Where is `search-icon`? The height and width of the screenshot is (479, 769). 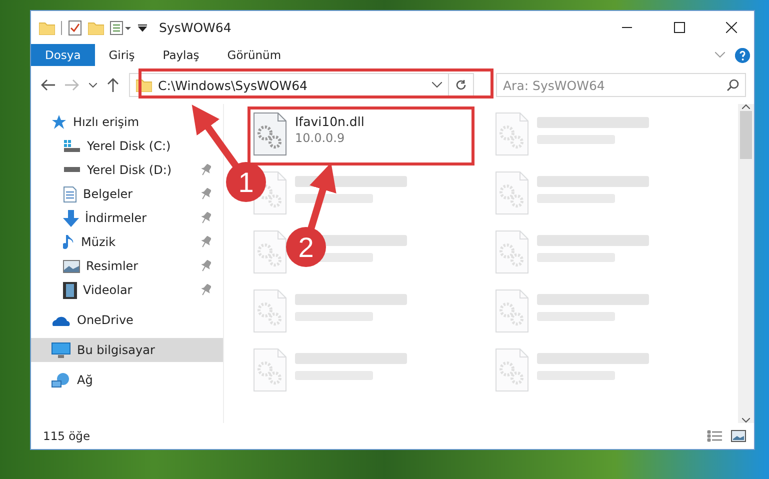
search-icon is located at coordinates (733, 85).